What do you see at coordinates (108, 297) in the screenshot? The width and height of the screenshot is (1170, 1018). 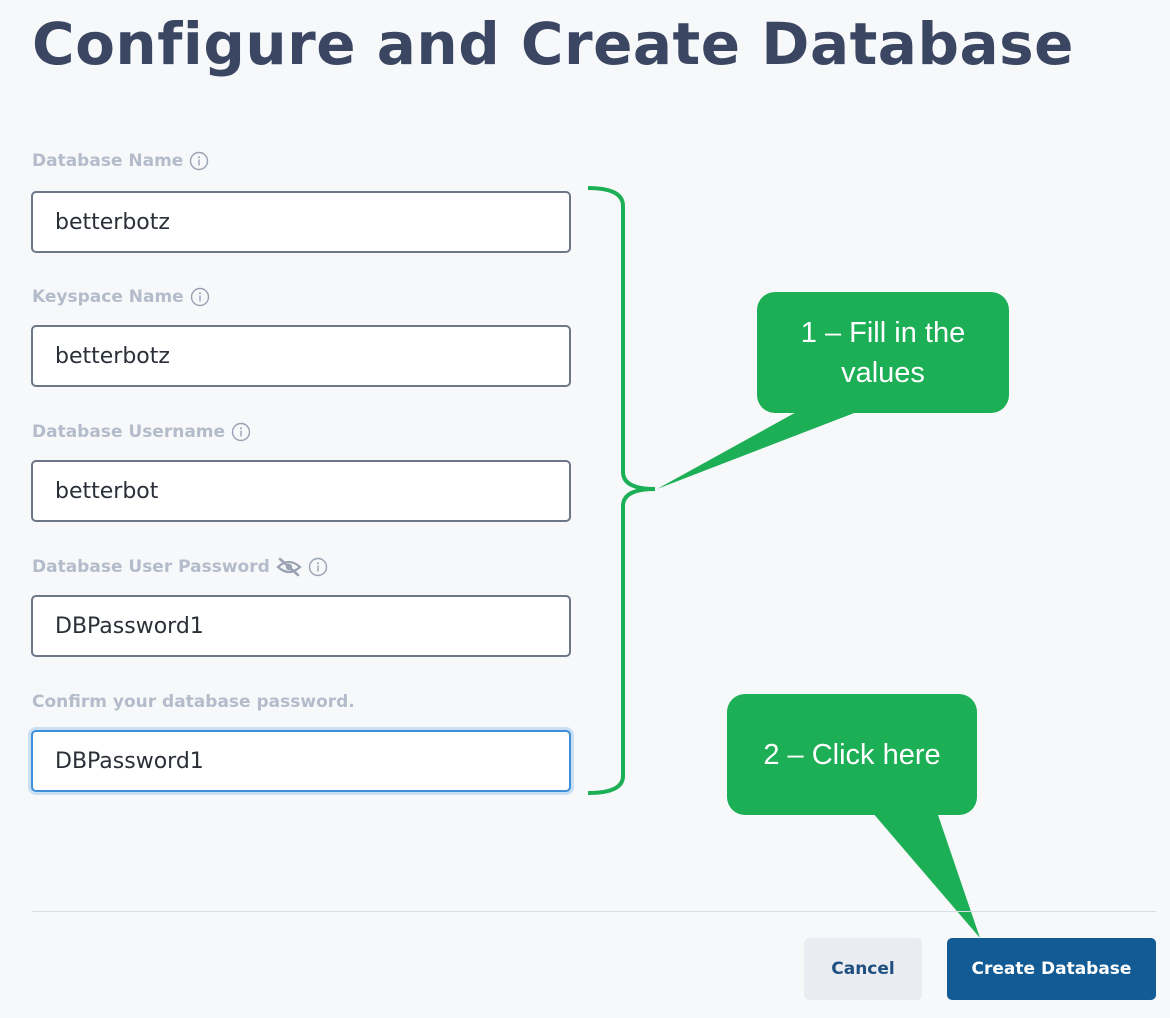 I see `keyspace-name-label-text: Keyspace Name` at bounding box center [108, 297].